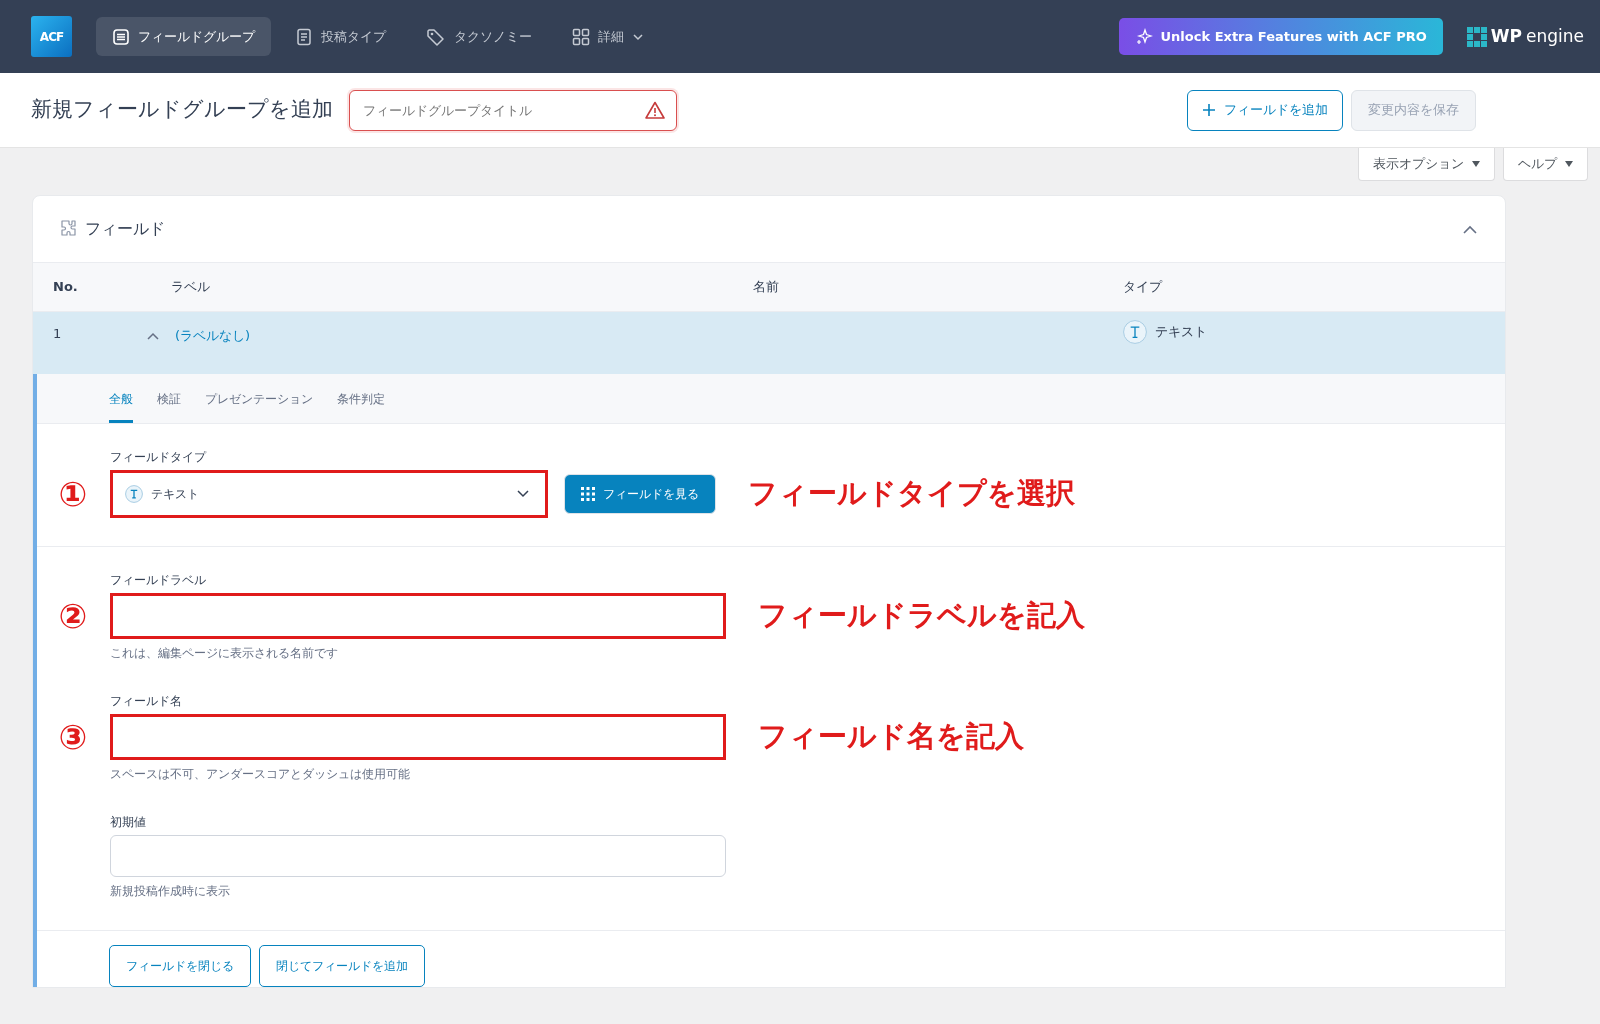 This screenshot has width=1600, height=1024. I want to click on sparkle-icon, so click(1143, 36).